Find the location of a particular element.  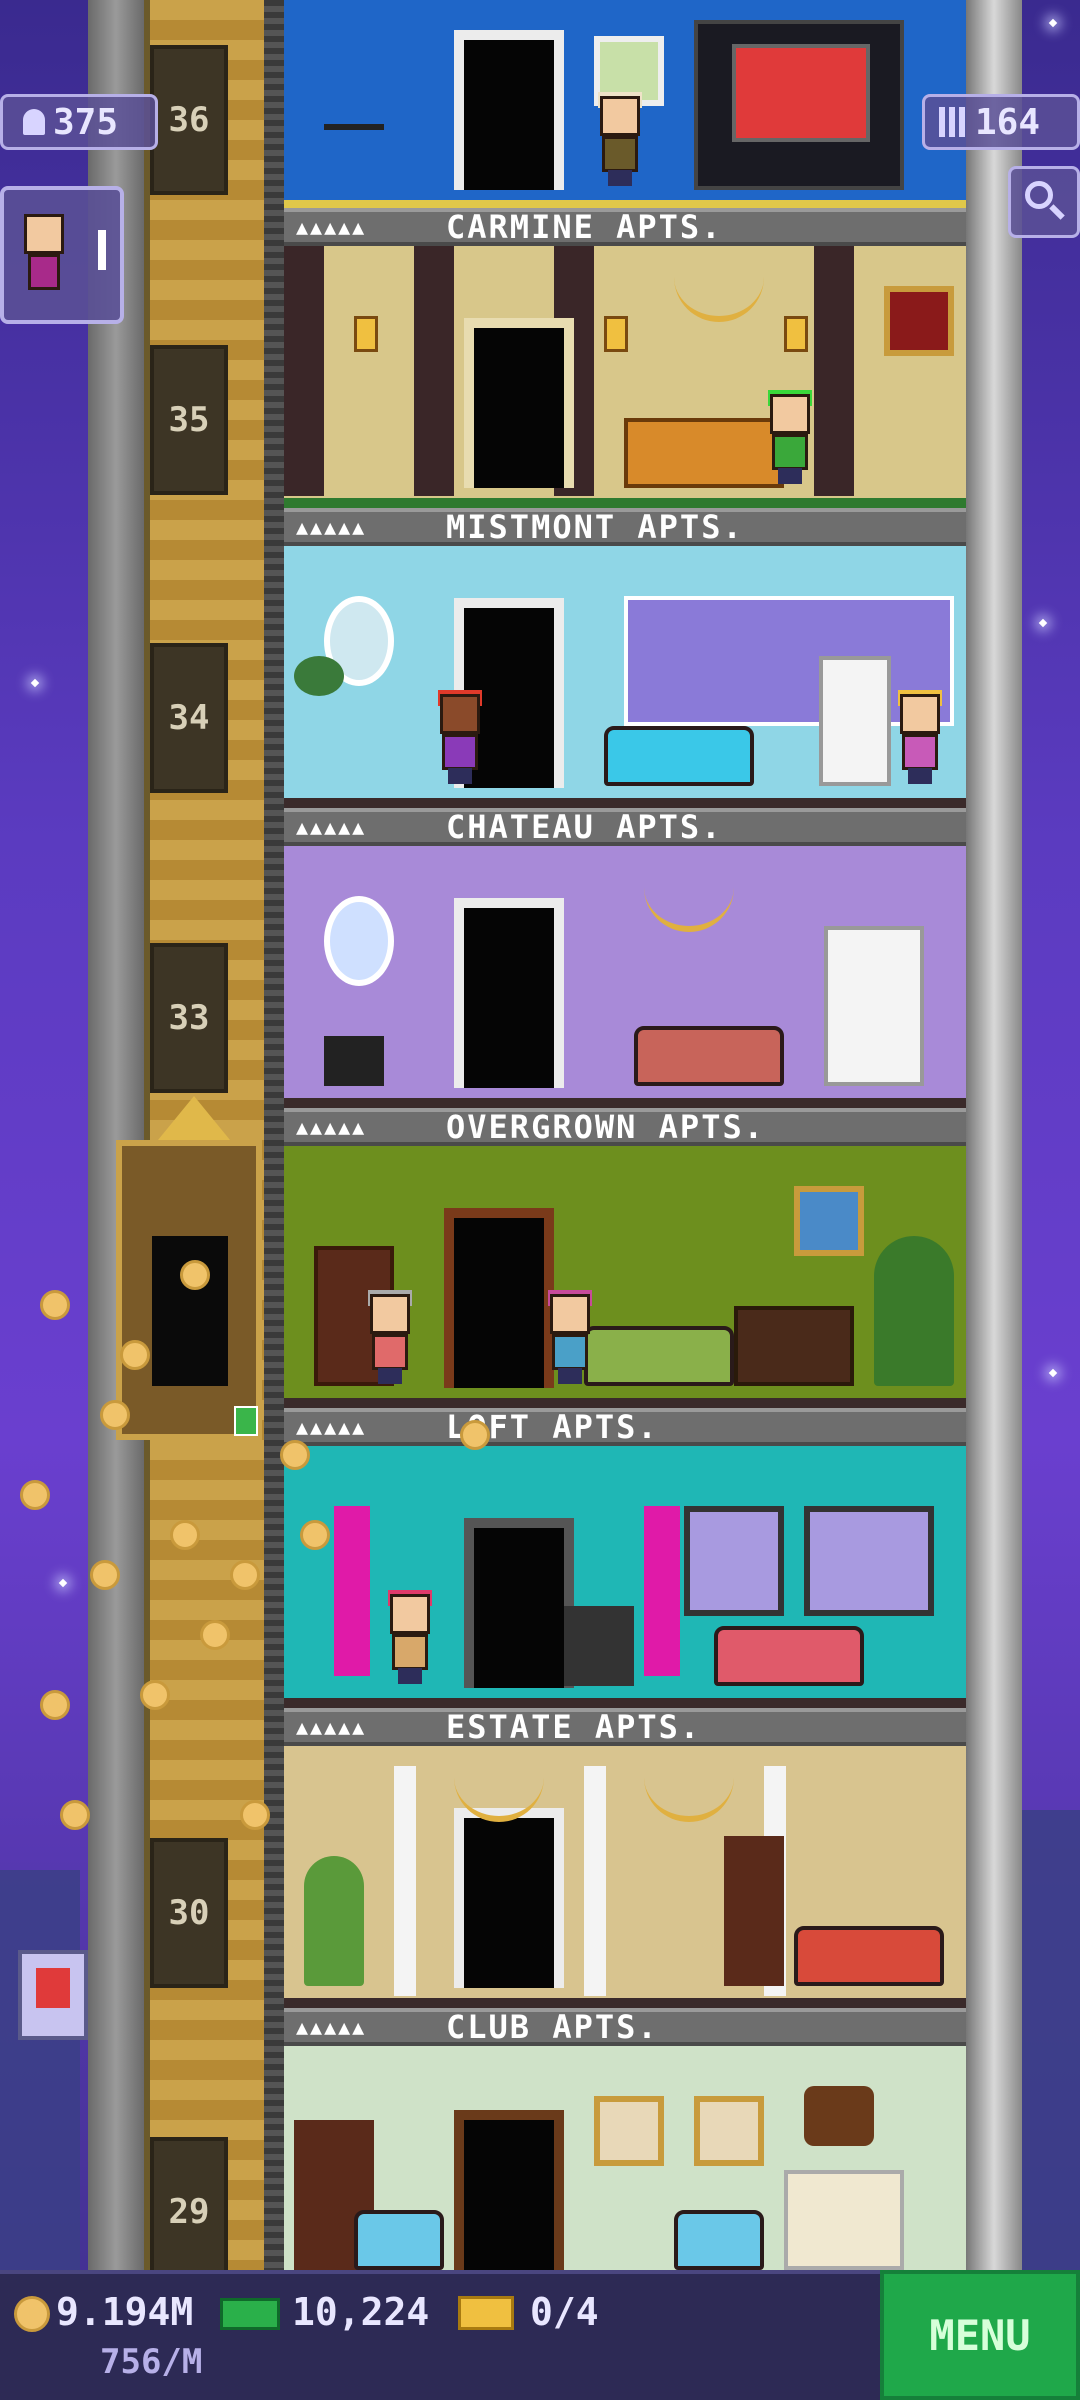

floor-sign-carmine: ▲▲▲▲▲ CARMINE APTS. is located at coordinates (625, 227).